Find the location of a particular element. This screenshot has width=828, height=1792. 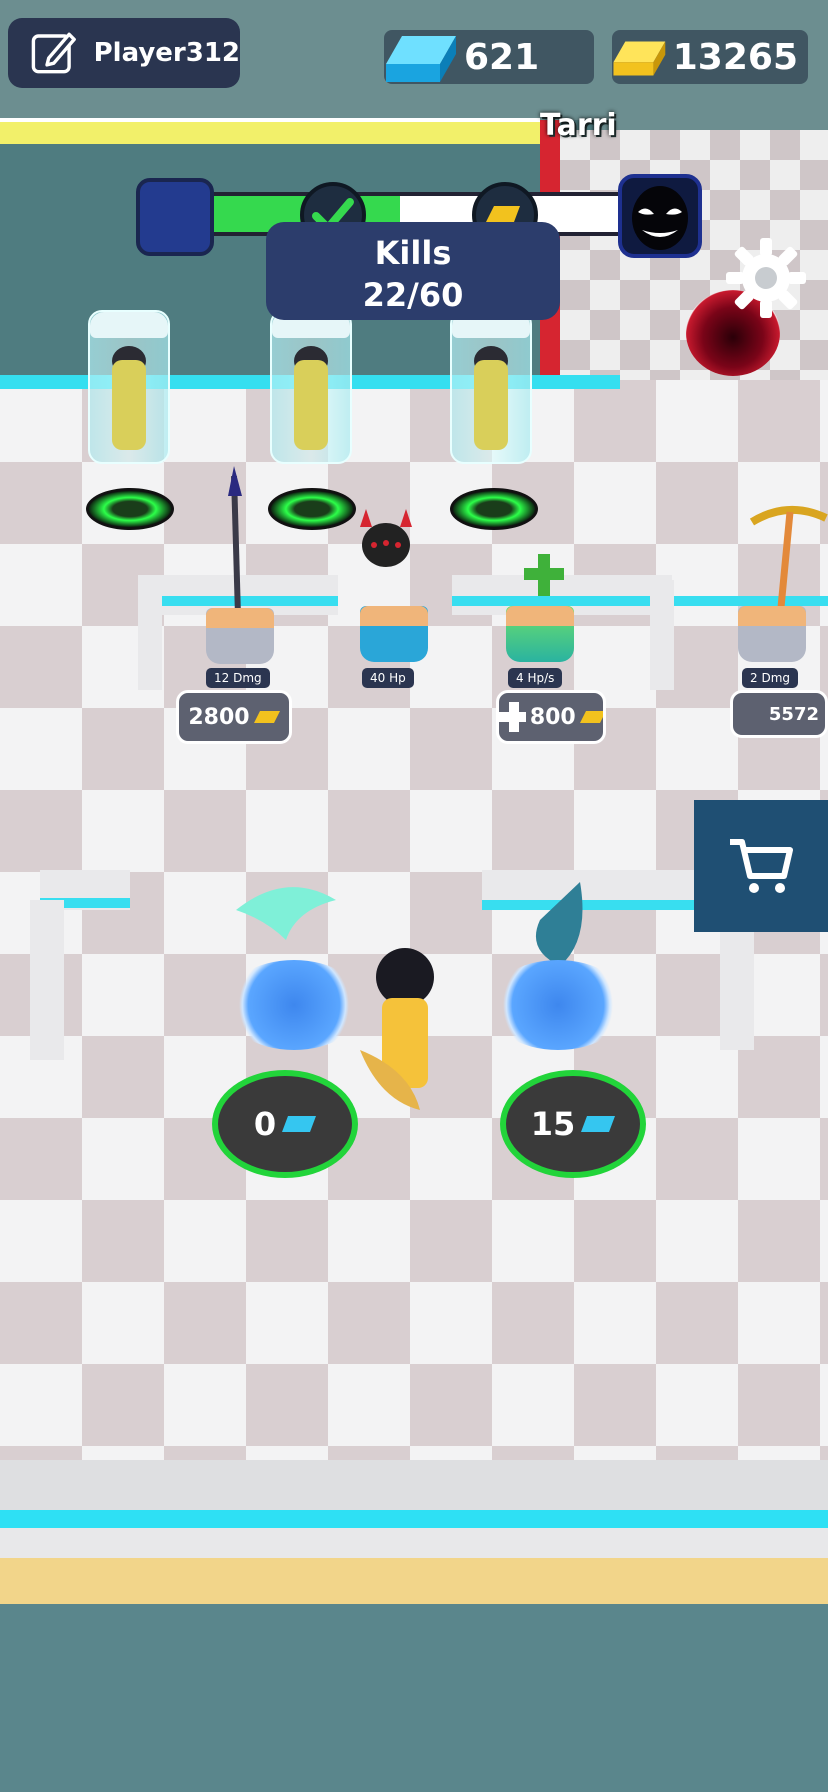

tornado-icon is located at coordinates (286, 913).